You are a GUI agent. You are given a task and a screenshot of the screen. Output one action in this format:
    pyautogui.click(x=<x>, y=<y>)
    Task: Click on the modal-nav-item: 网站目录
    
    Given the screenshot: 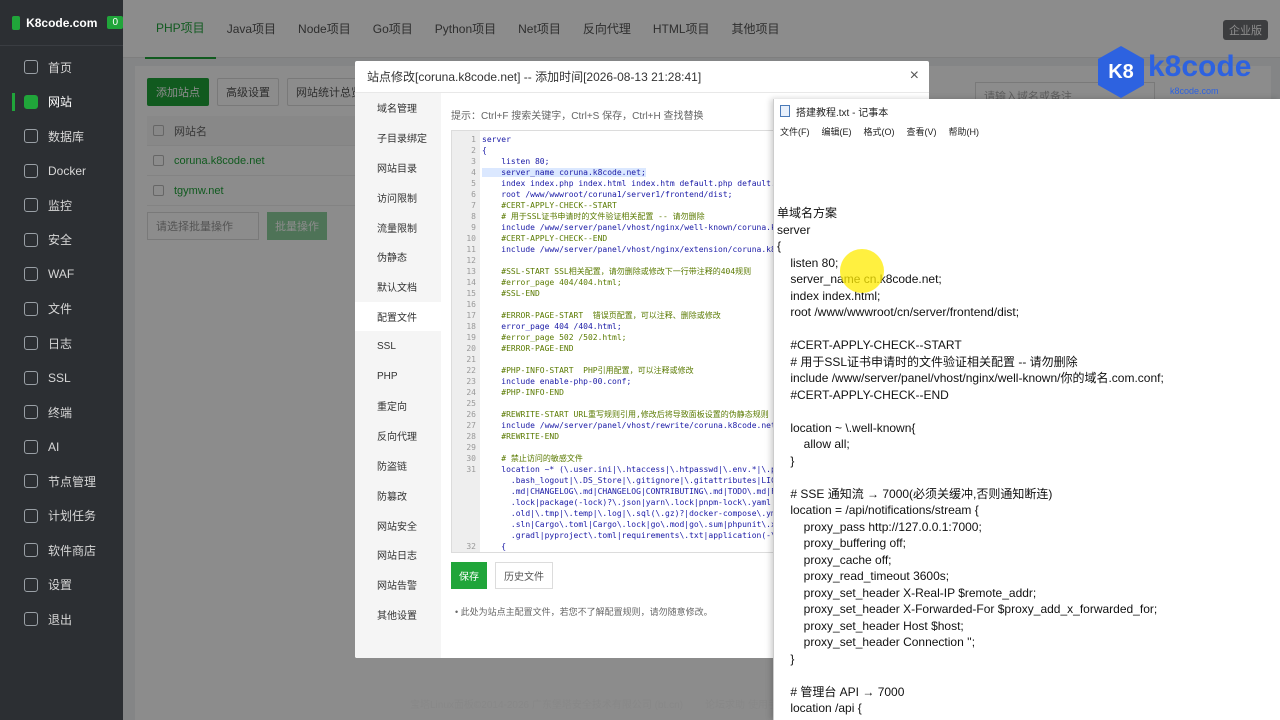 What is the action you would take?
    pyautogui.click(x=398, y=168)
    